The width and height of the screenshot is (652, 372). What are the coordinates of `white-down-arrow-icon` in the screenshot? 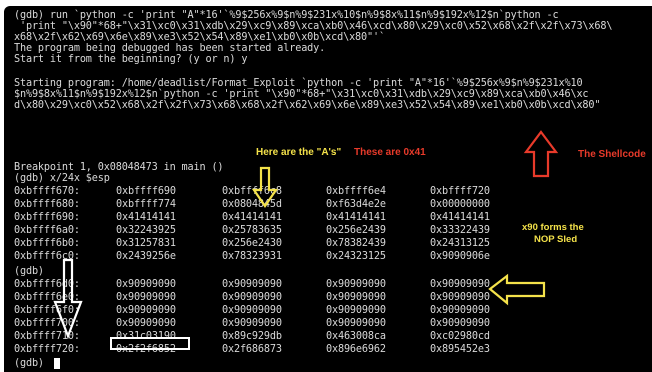 It's located at (68, 299).